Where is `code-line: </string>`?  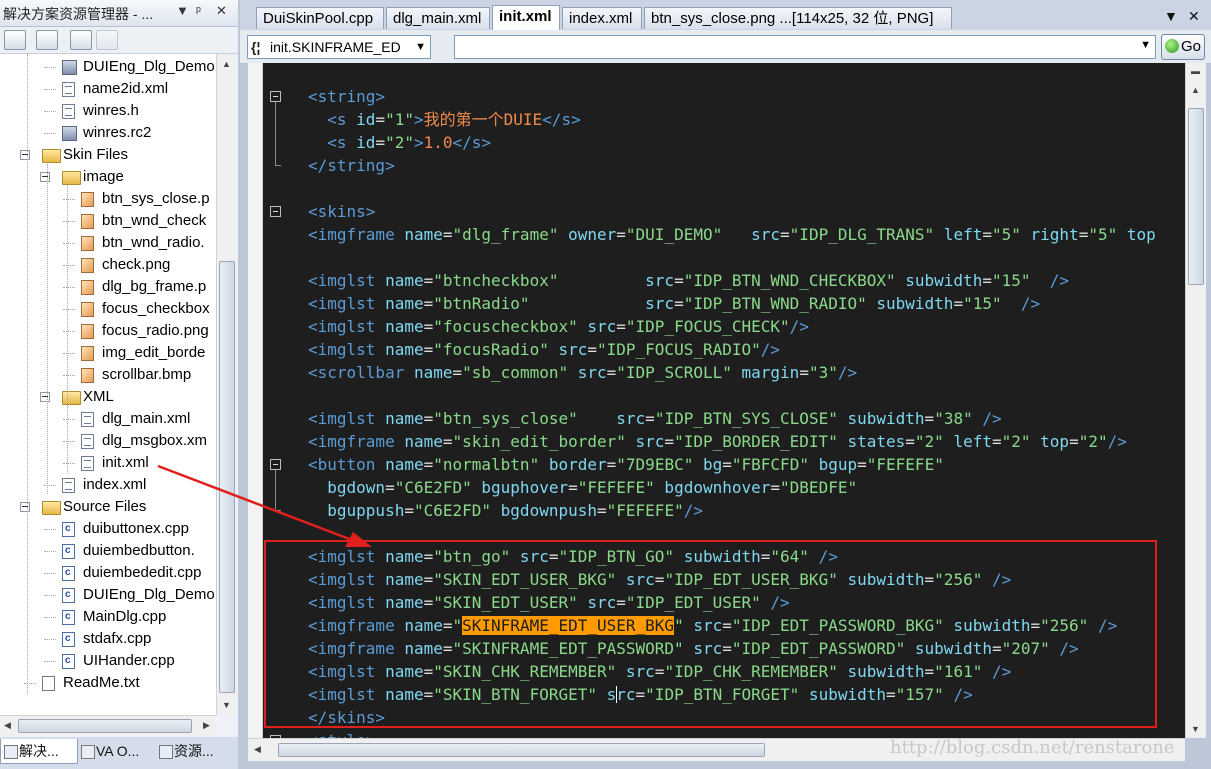 code-line: </string> is located at coordinates (351, 165).